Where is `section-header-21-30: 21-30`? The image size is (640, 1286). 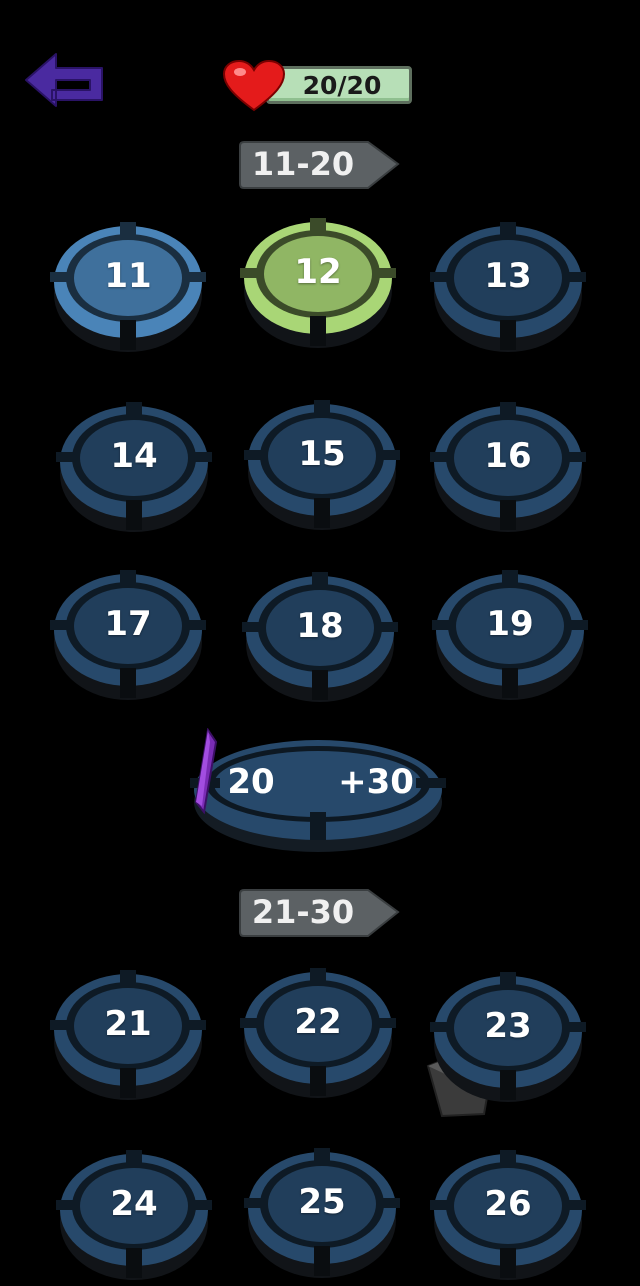 section-header-21-30: 21-30 is located at coordinates (320, 914).